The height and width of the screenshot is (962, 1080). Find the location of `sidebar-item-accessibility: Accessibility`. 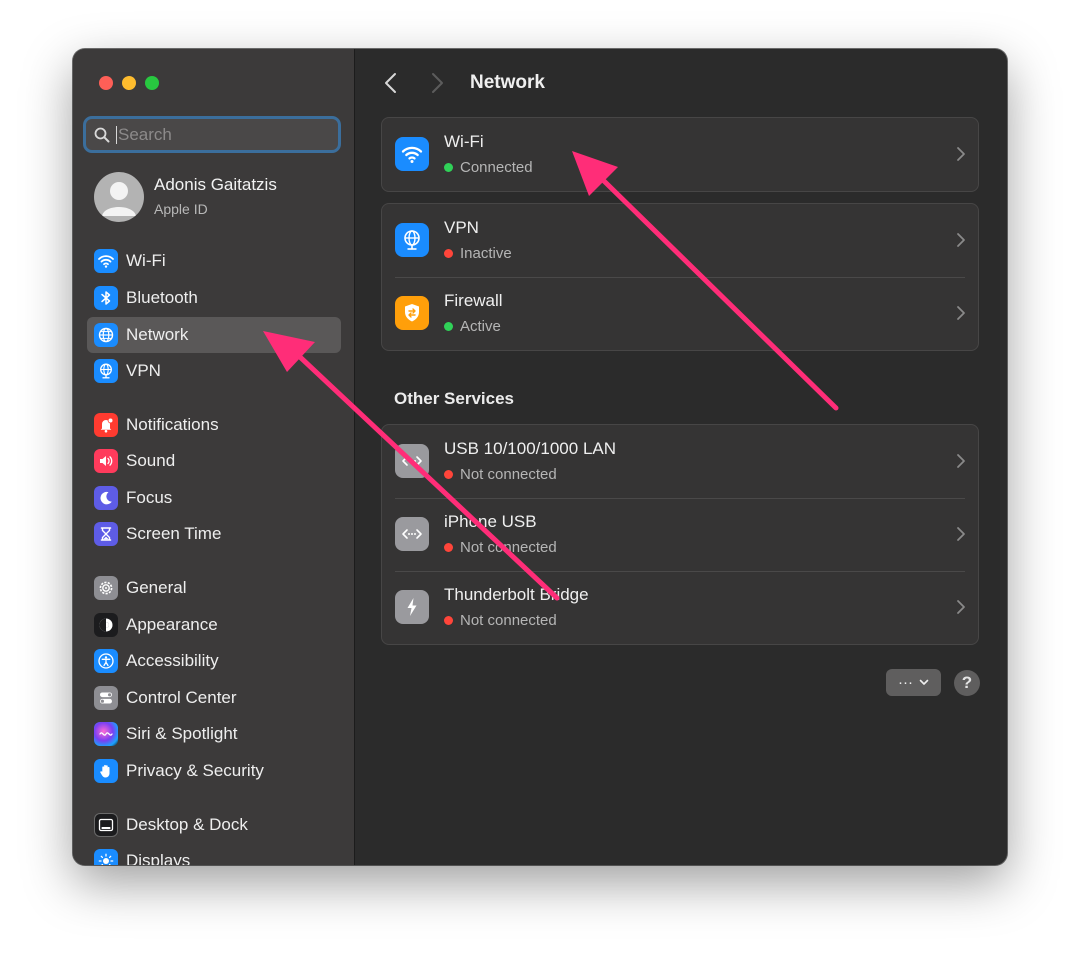

sidebar-item-accessibility: Accessibility is located at coordinates (214, 661).